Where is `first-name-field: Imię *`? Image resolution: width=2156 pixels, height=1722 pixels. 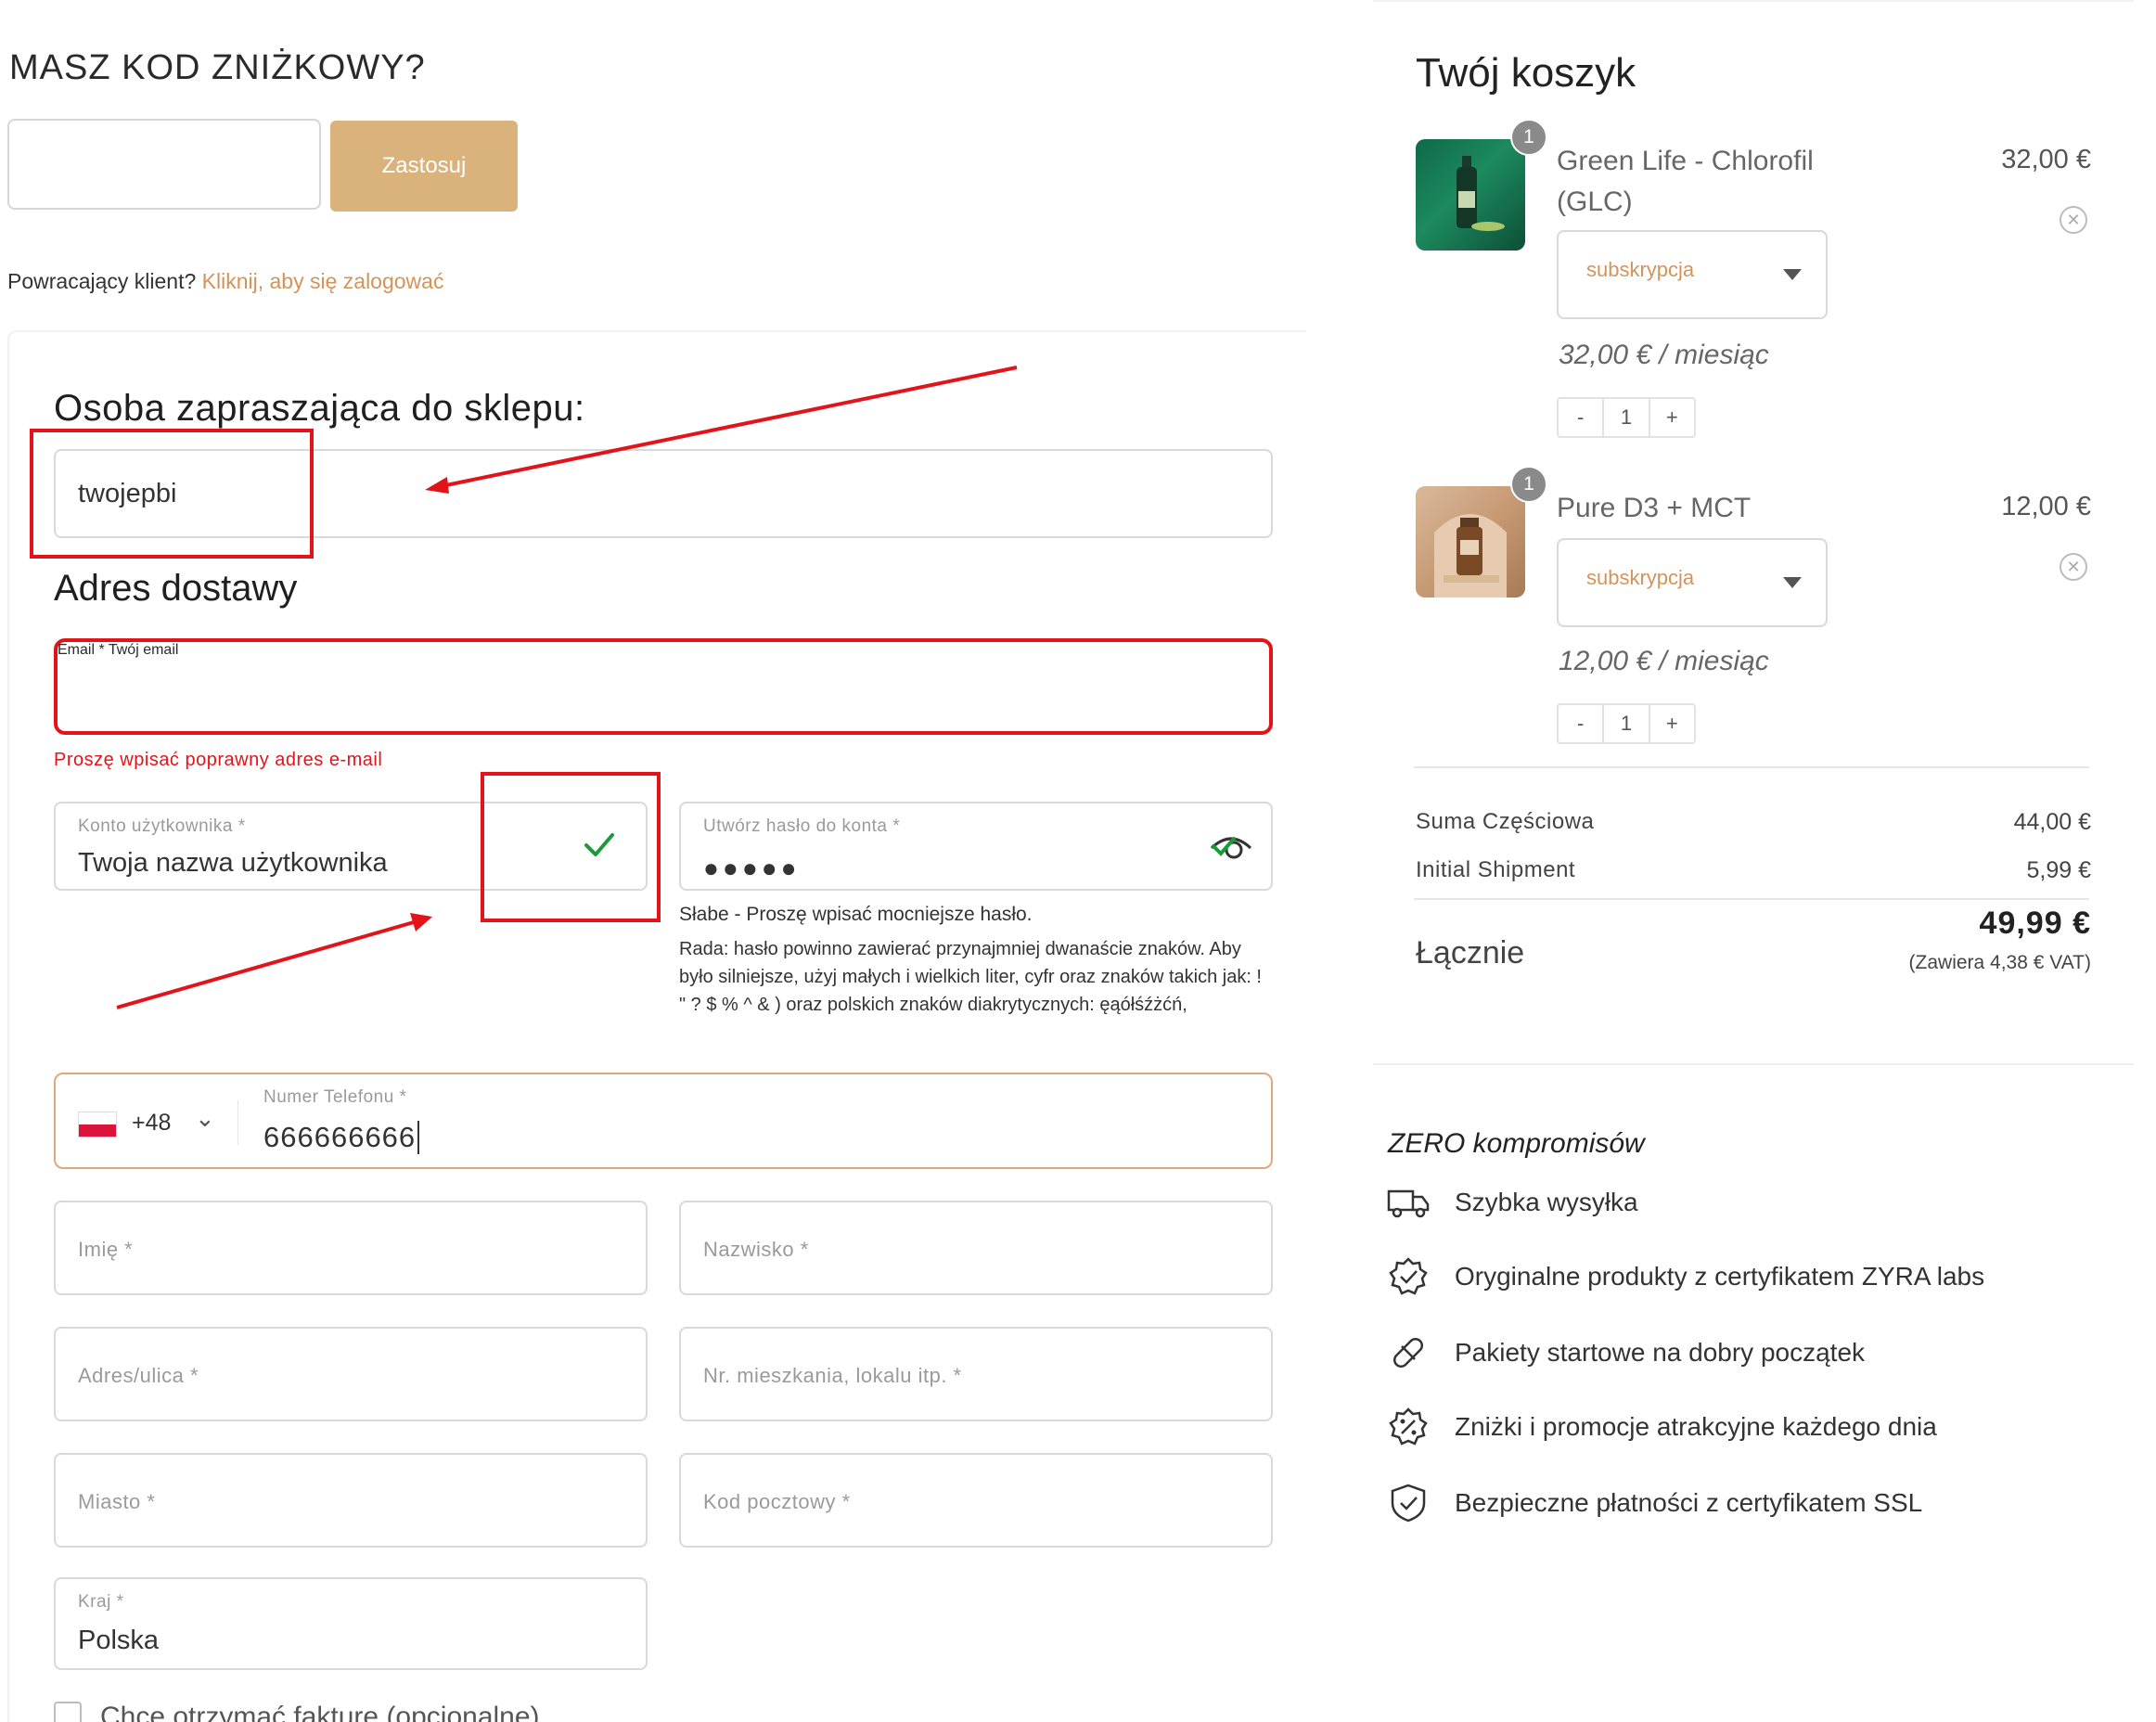 first-name-field: Imię * is located at coordinates (351, 1248).